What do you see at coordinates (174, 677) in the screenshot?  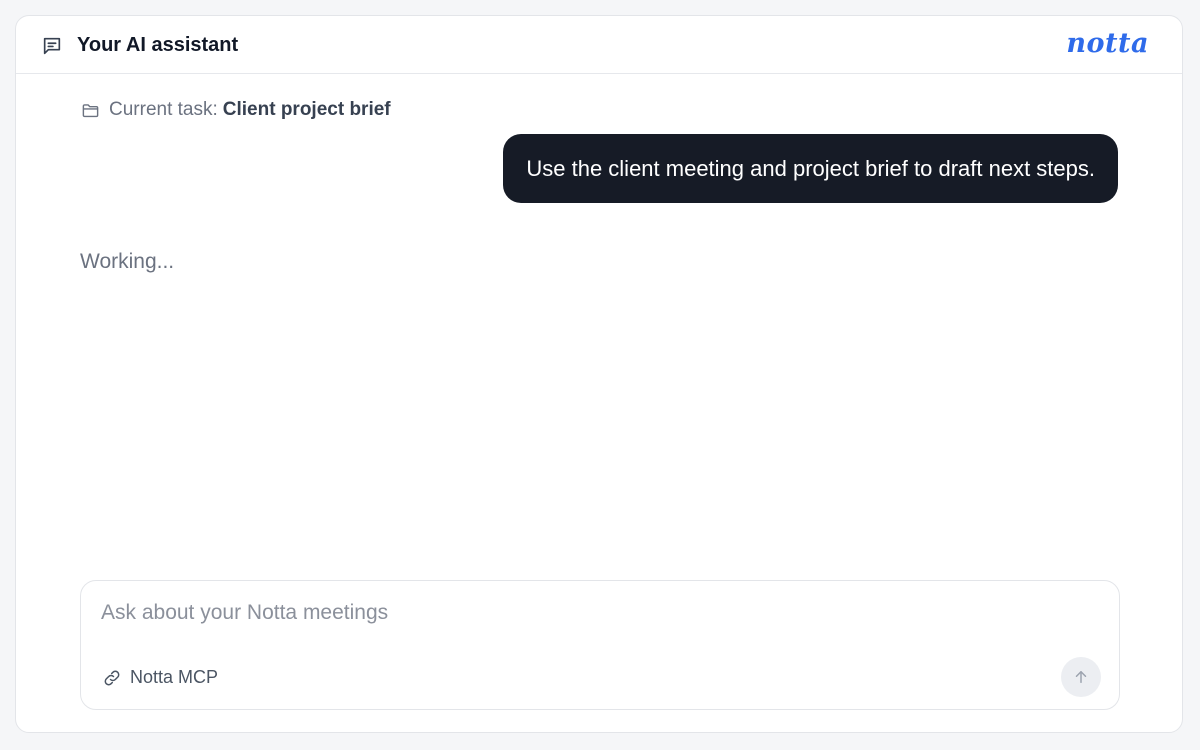 I see `connector-label: Notta MCP` at bounding box center [174, 677].